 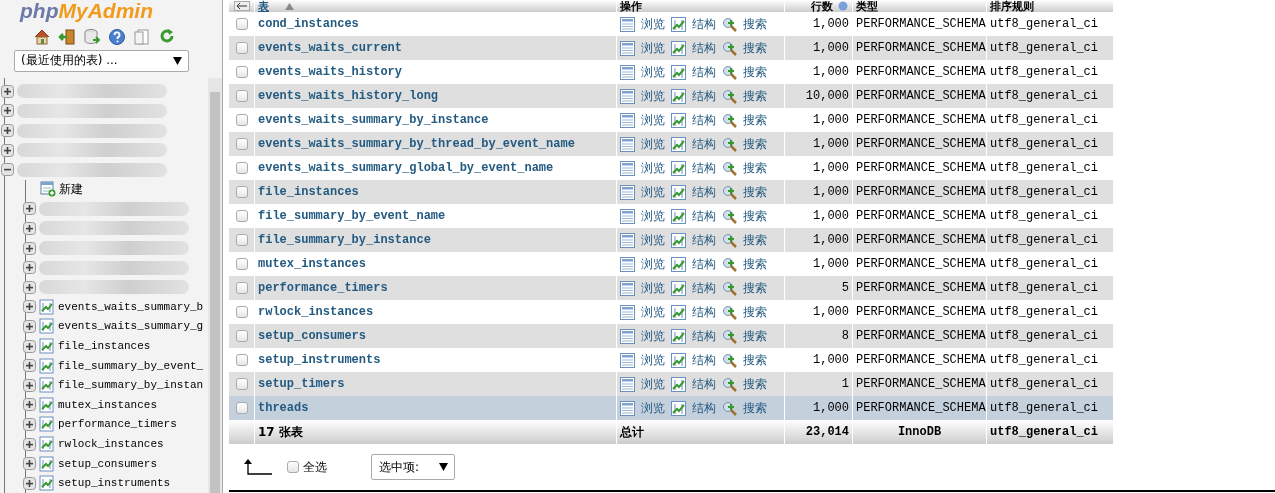 I want to click on table-link: mutex_instances, so click(x=108, y=404).